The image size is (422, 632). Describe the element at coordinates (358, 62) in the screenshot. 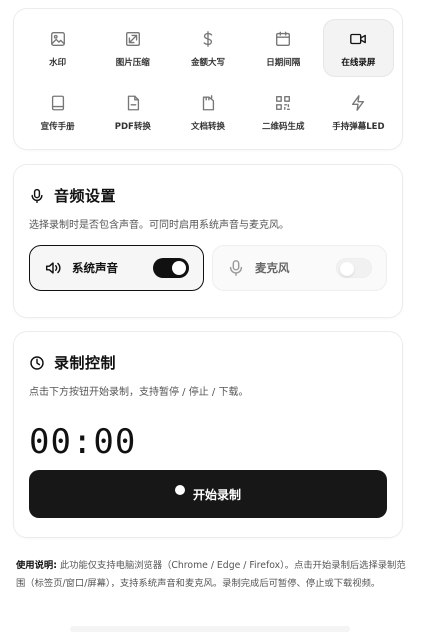

I see `tool-label: 在线录屏` at that location.